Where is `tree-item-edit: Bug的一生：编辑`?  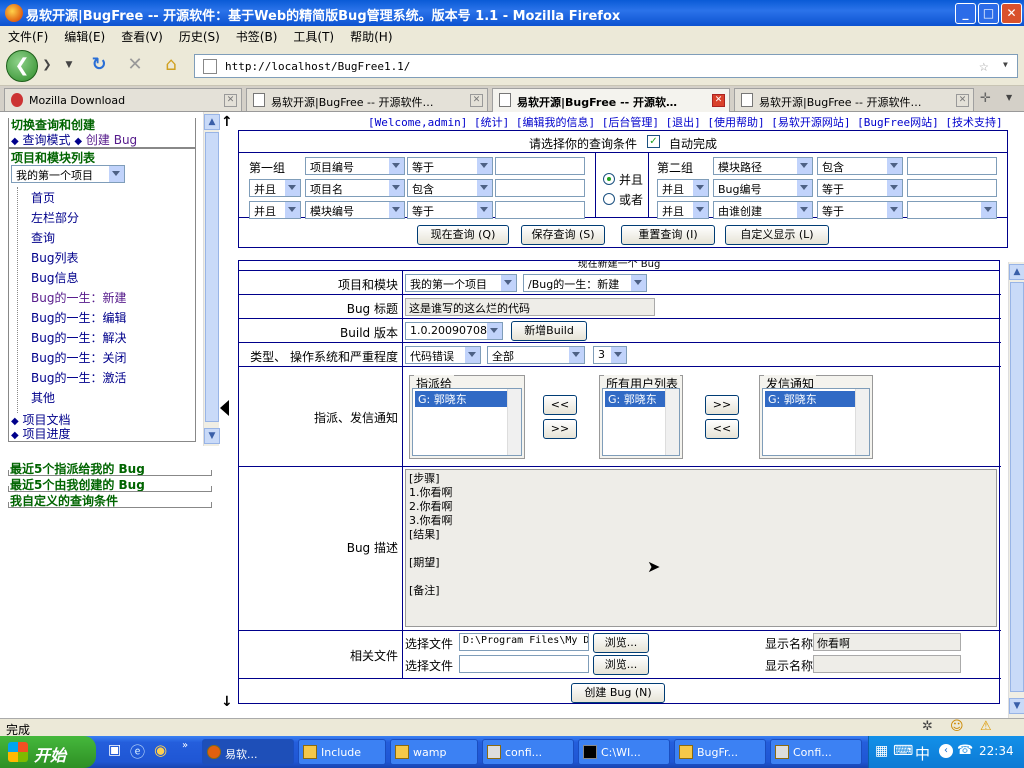 tree-item-edit: Bug的一生：编辑 is located at coordinates (78, 317).